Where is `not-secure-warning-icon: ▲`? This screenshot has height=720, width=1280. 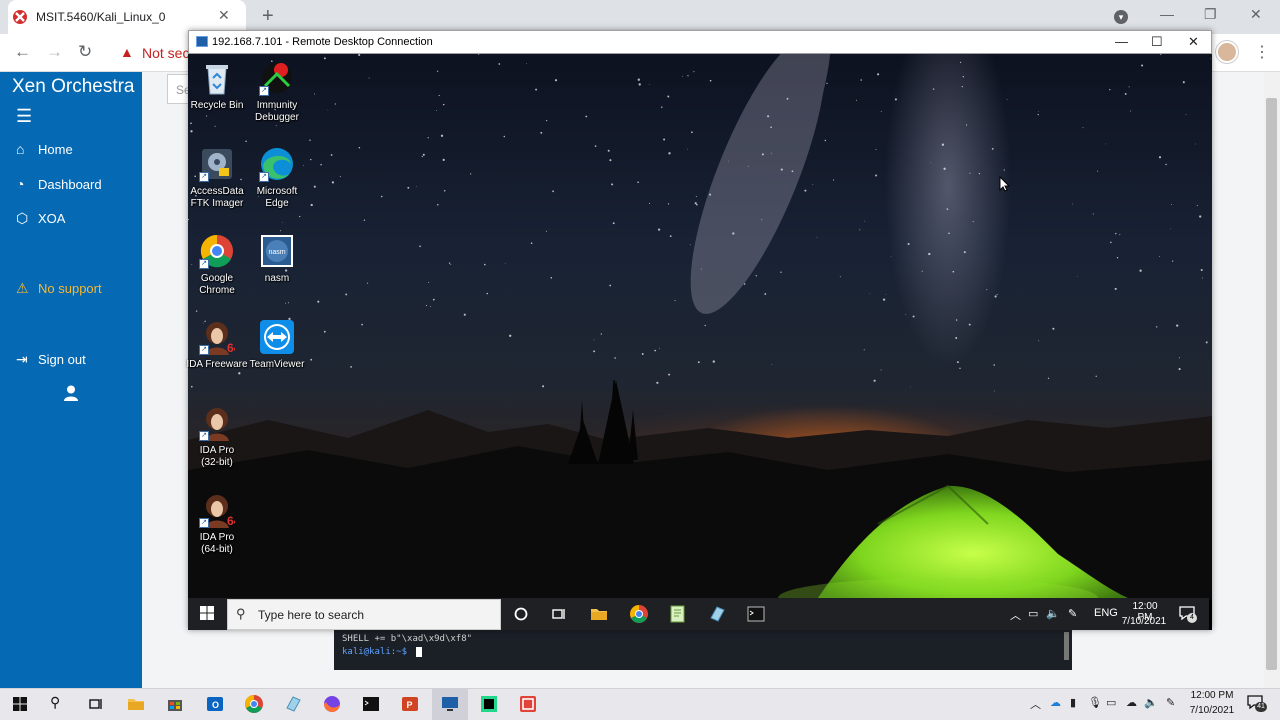 not-secure-warning-icon: ▲ is located at coordinates (127, 52).